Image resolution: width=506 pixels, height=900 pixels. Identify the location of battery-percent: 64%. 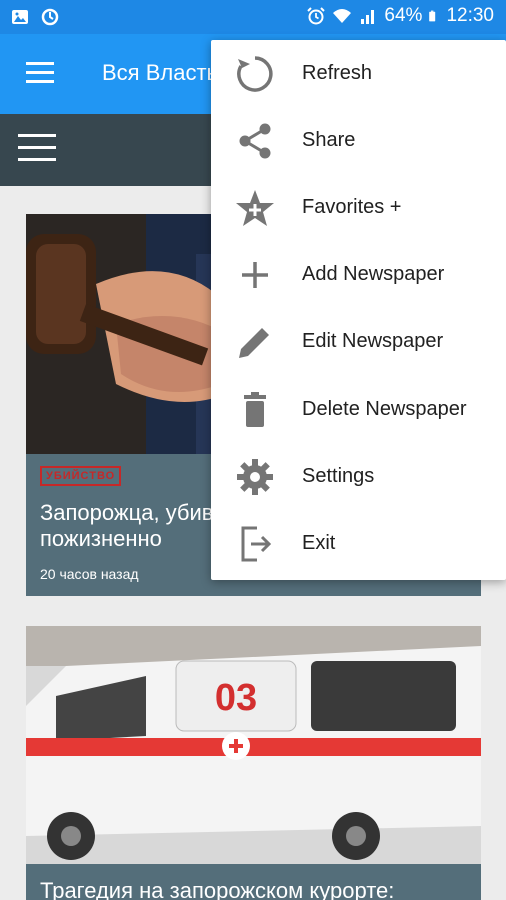
(403, 15).